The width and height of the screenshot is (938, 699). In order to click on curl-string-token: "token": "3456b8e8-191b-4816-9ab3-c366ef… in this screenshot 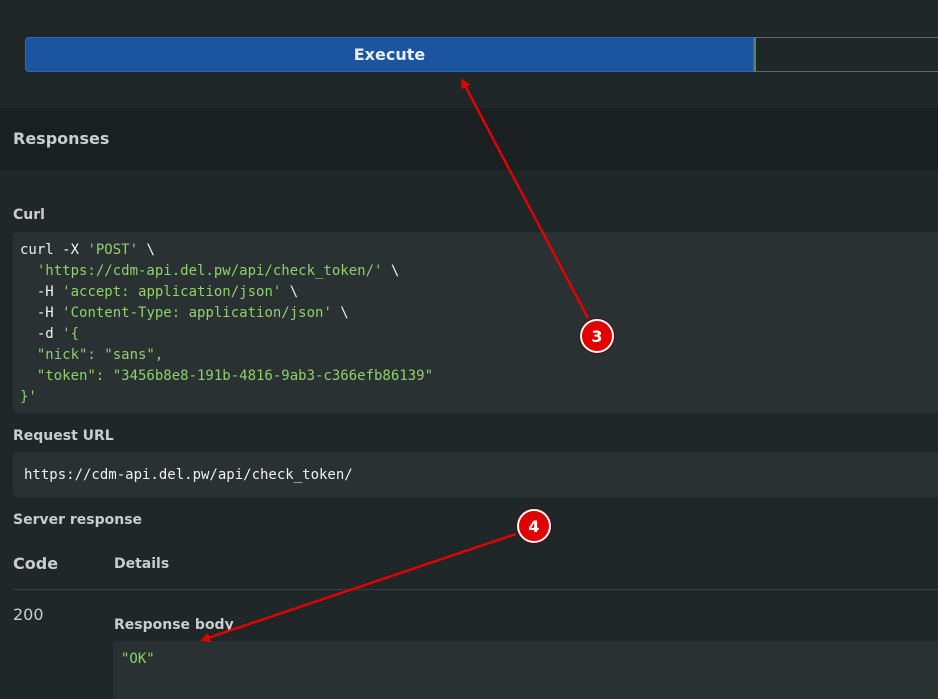, I will do `click(227, 376)`.